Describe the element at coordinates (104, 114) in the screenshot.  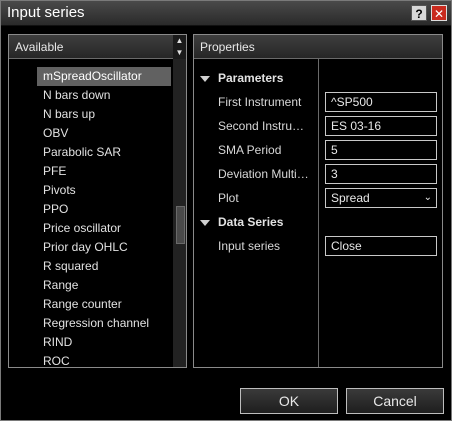
I see `list-item: N bars up` at that location.